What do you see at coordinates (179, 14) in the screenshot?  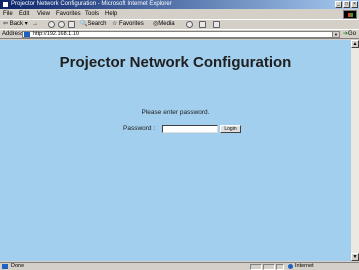 I see `menu-bar: File Edit View Favorites Tools Help` at bounding box center [179, 14].